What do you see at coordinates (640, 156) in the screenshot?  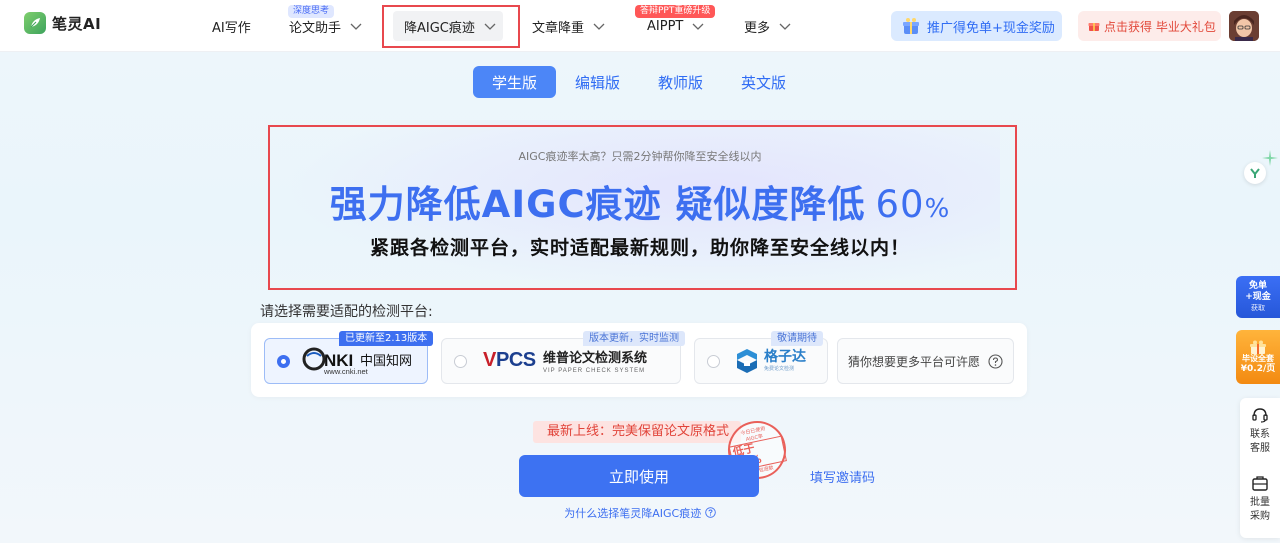 I see `hero-subtitle: AIGC痕迹率太高？只需2分钟帮你降至安全线以内` at bounding box center [640, 156].